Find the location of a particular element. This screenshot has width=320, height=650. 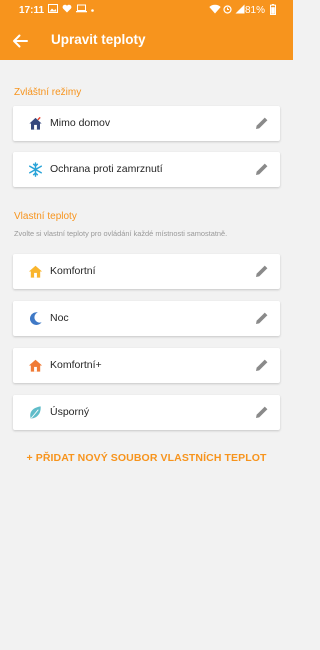

signal-icon is located at coordinates (240, 9).